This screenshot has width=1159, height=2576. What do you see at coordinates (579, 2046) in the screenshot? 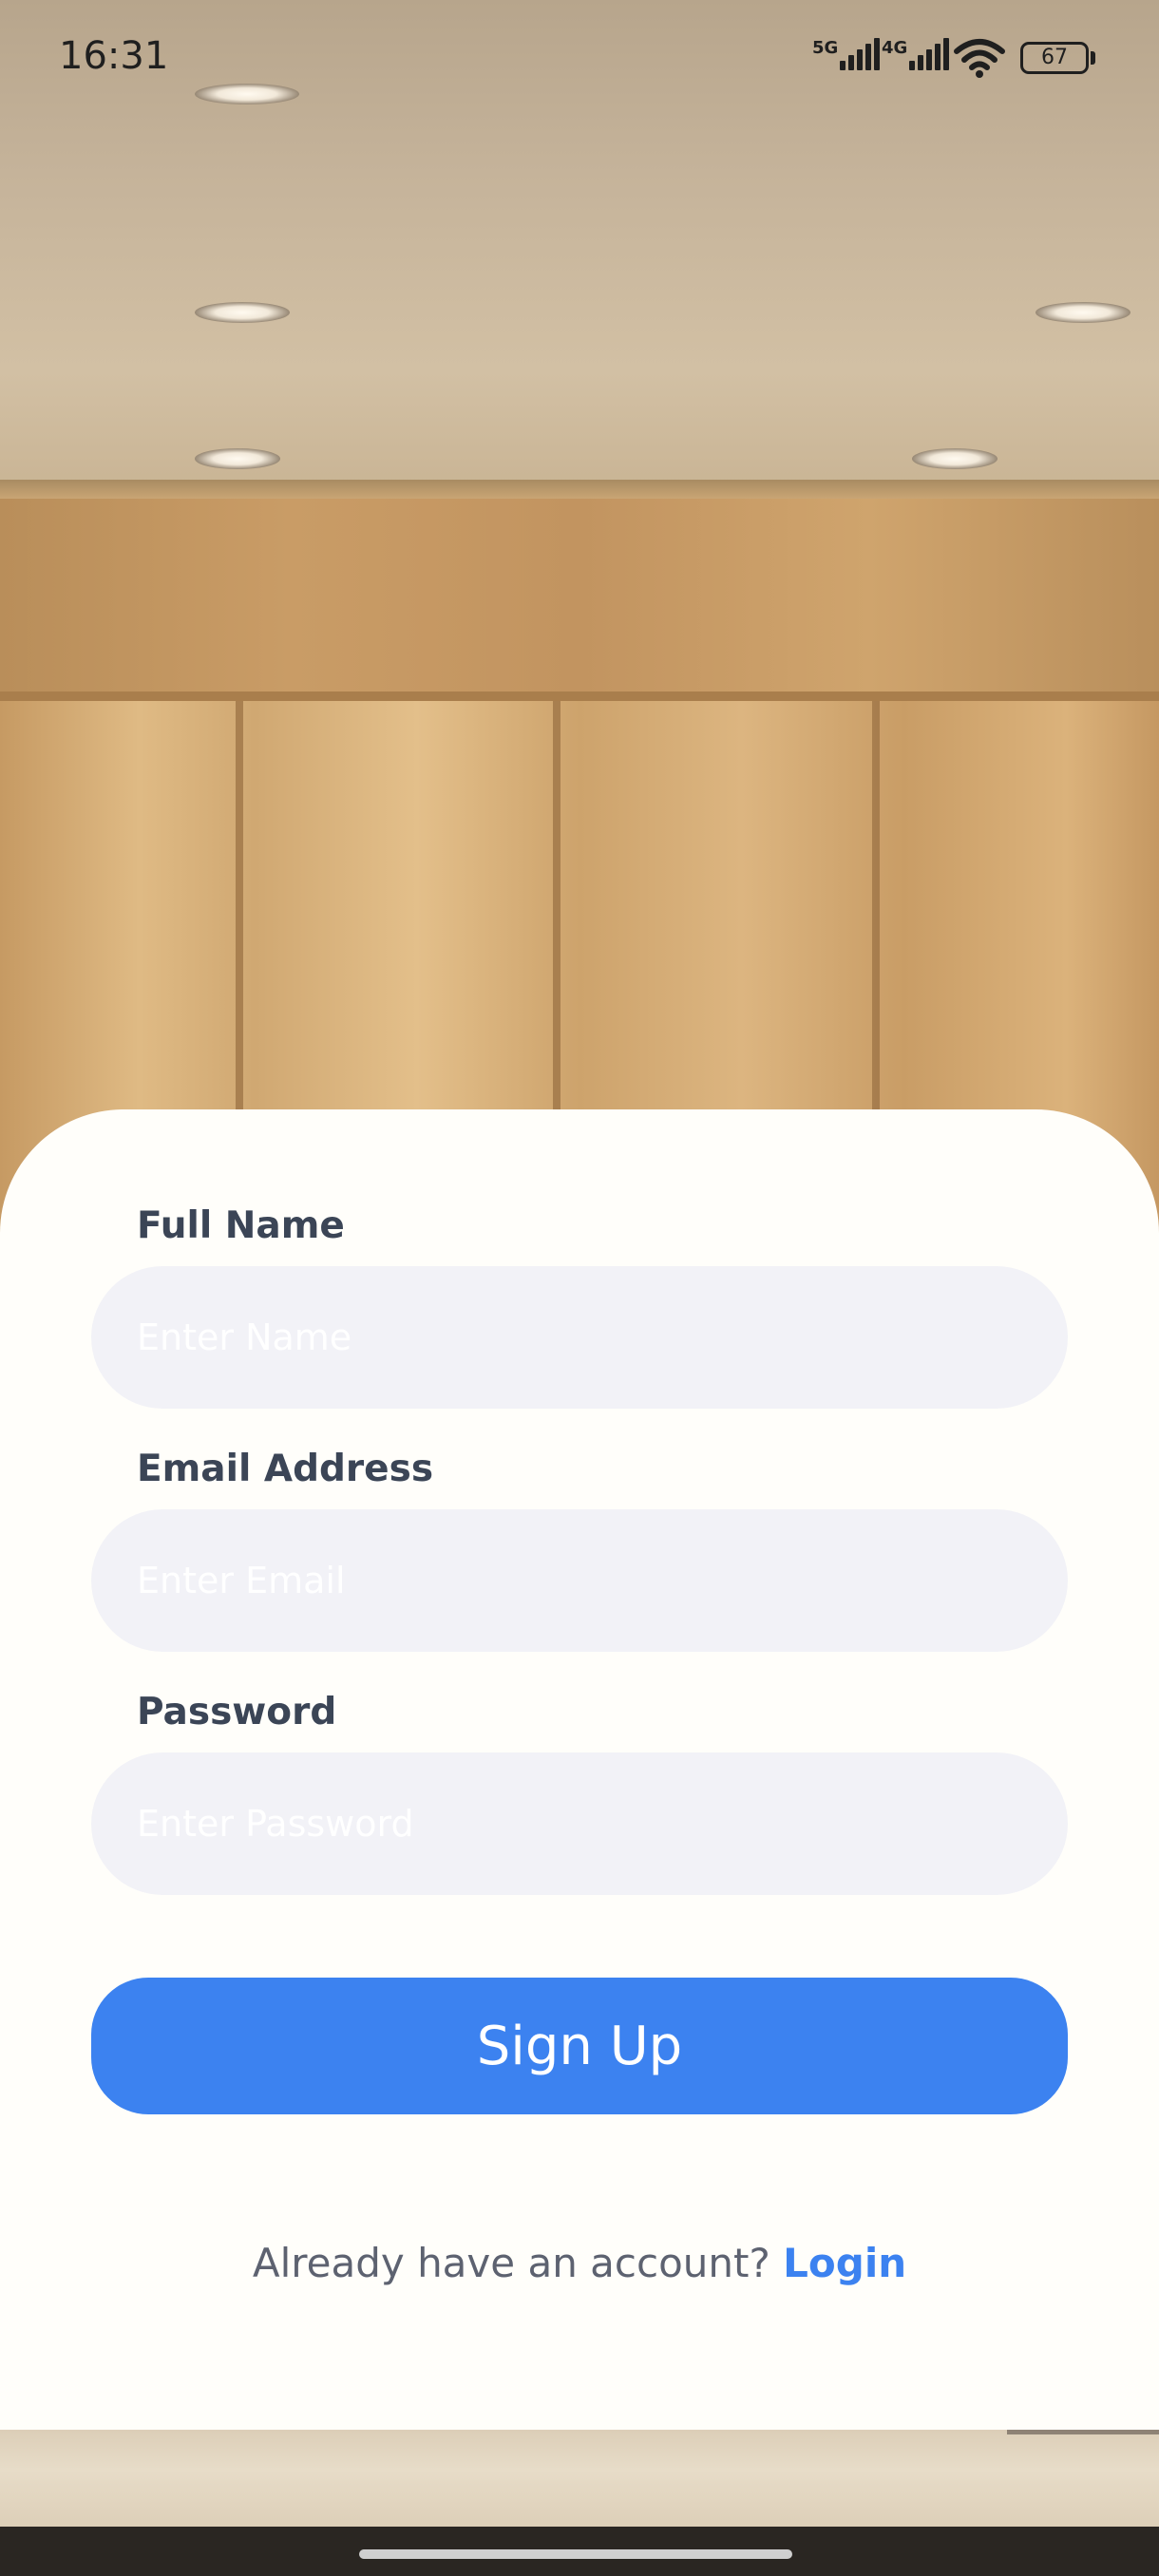
I see `sign-up-button: Sign Up` at bounding box center [579, 2046].